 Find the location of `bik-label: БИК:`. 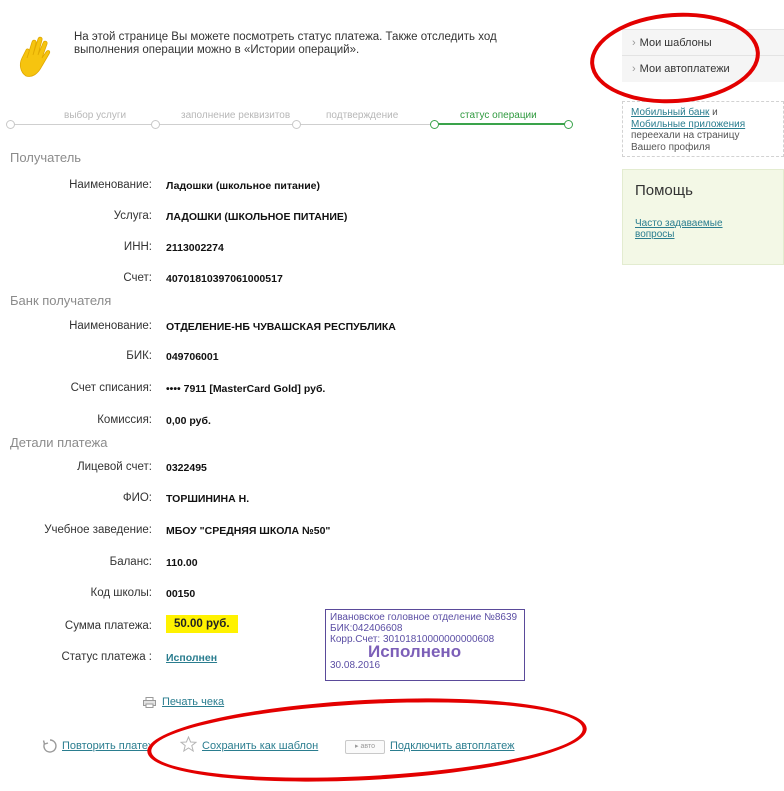

bik-label: БИК: is located at coordinates (139, 356).